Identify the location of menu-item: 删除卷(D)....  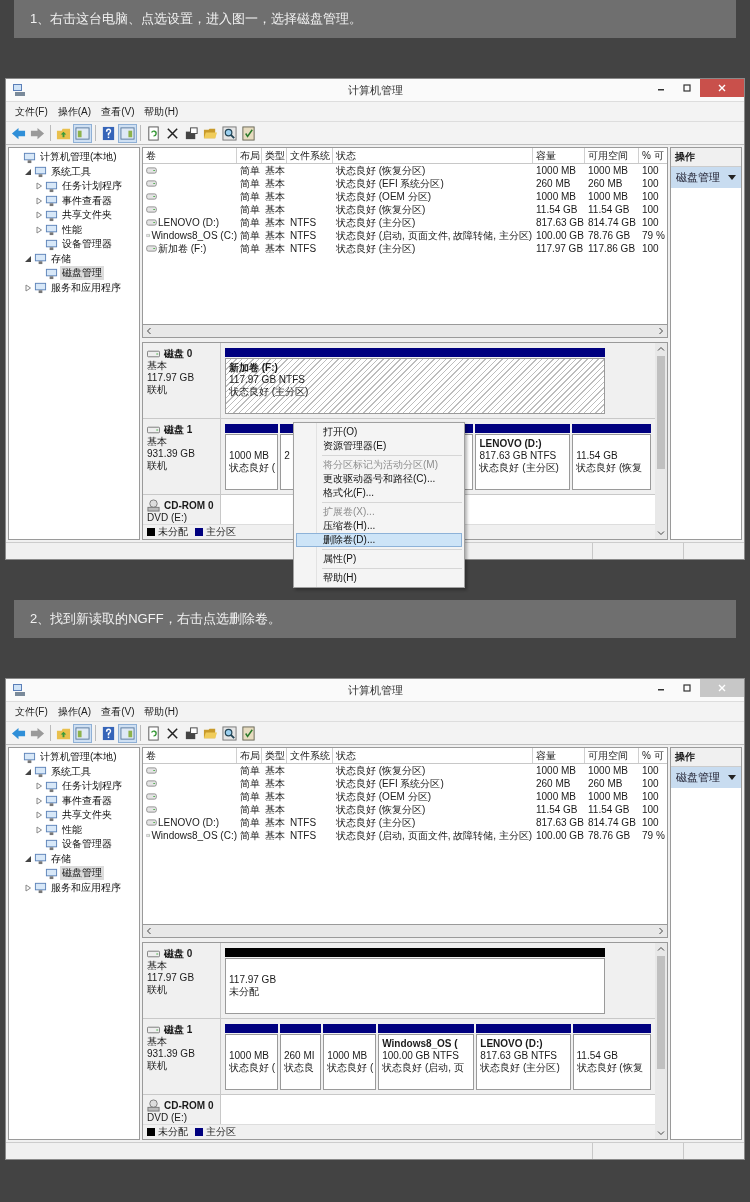
(379, 540).